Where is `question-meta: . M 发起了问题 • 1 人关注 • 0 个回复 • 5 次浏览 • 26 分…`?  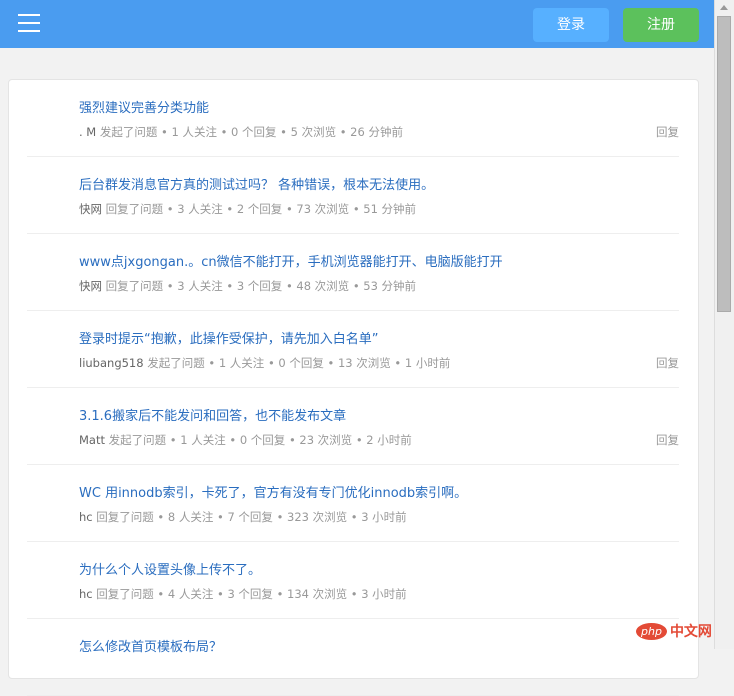 question-meta: . M 发起了问题 • 1 人关注 • 0 个回复 • 5 次浏览 • 26 分… is located at coordinates (241, 132).